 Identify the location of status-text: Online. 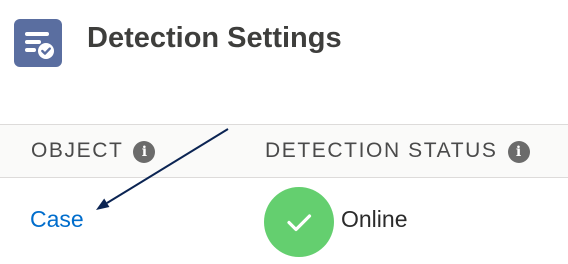
(374, 219).